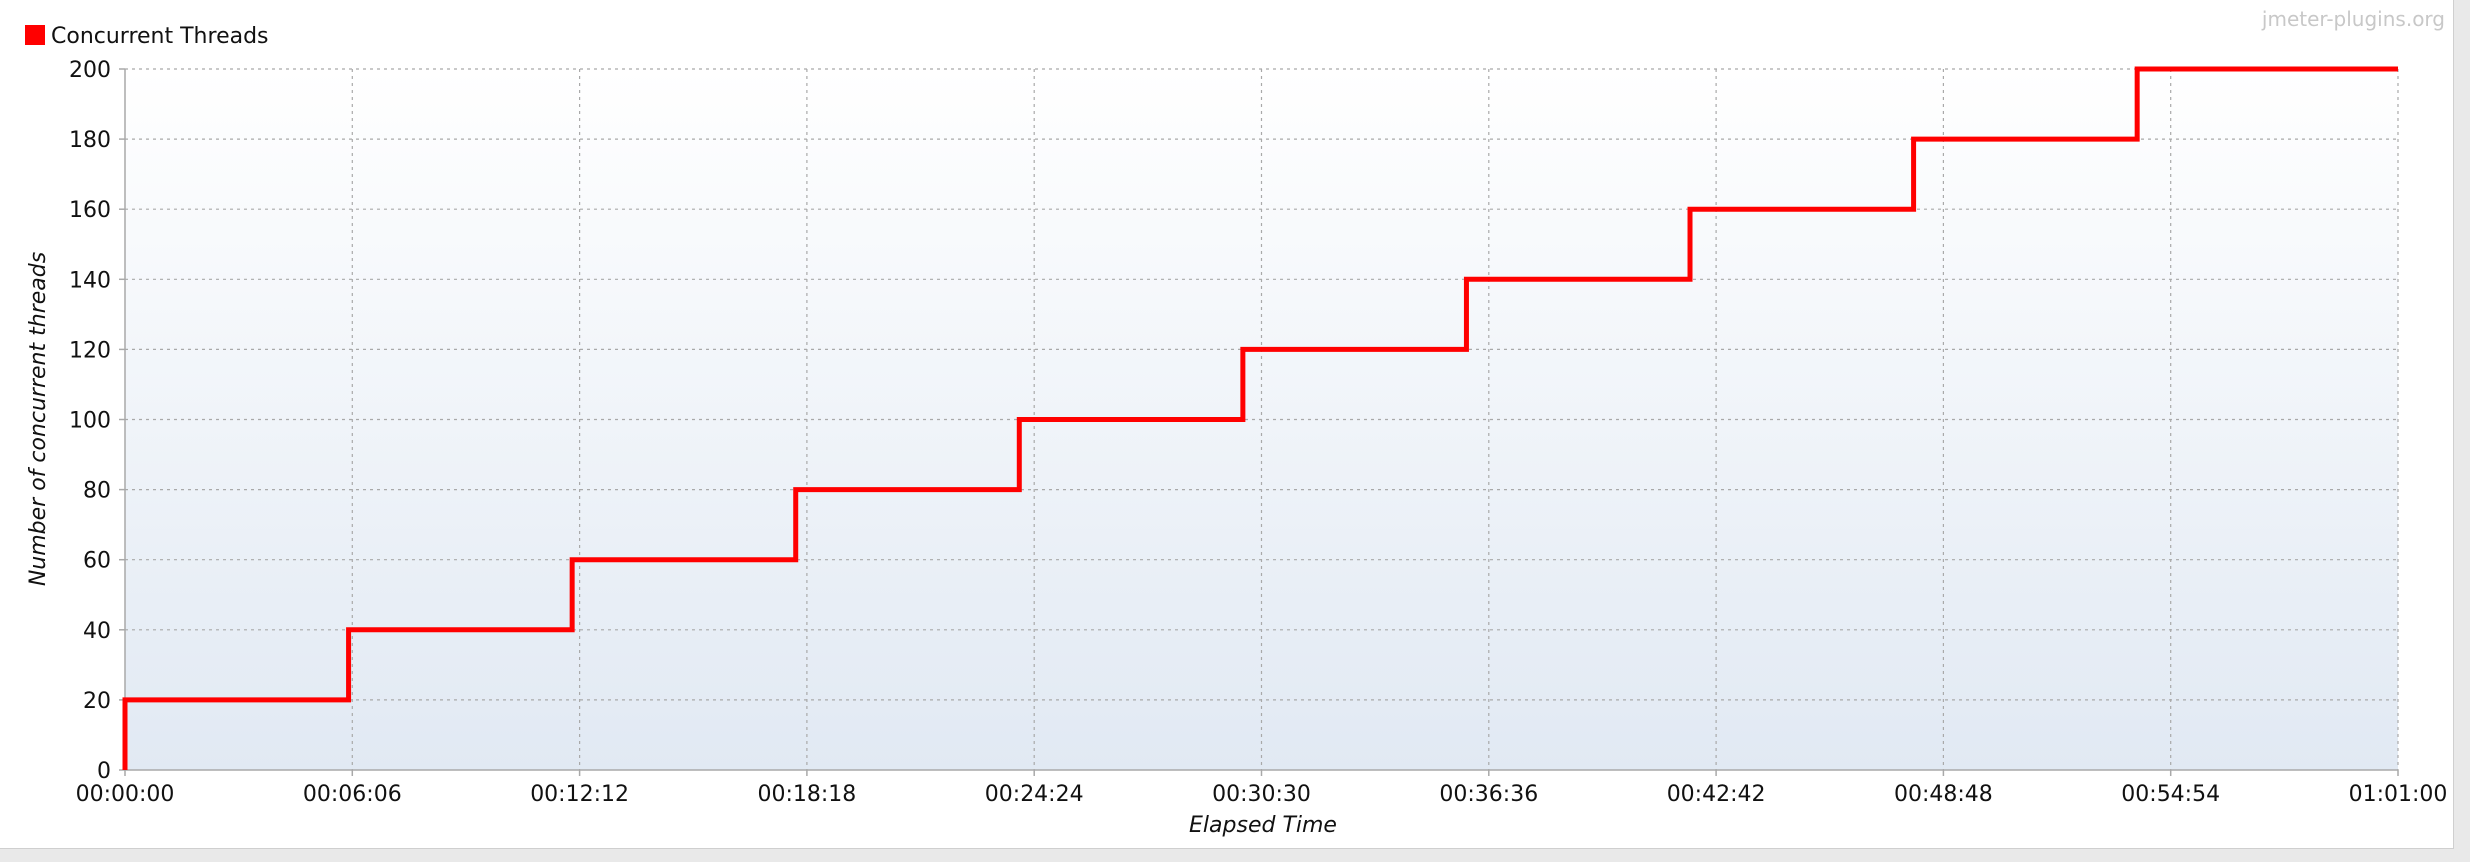 The image size is (2470, 862). I want to click on x-tick-label: 00:36:36, so click(1488, 794).